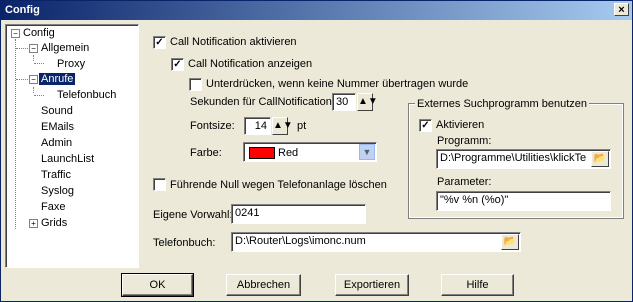 This screenshot has width=633, height=302. Describe the element at coordinates (263, 285) in the screenshot. I see `cancel-button: Abbrechen` at that location.